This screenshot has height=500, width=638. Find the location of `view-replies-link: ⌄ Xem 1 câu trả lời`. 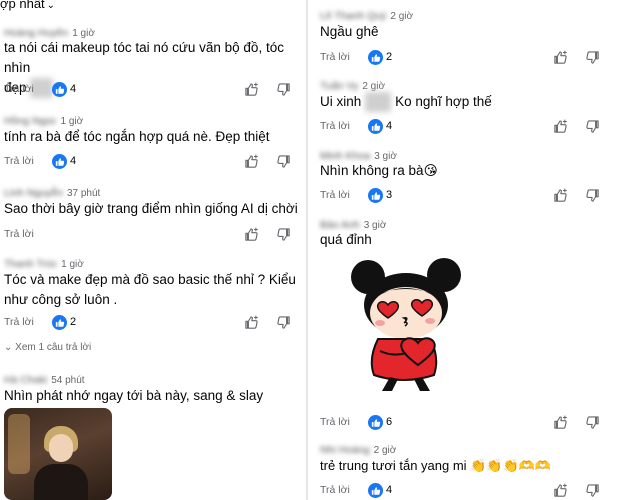

view-replies-link: ⌄ Xem 1 câu trả lời is located at coordinates (47, 347).